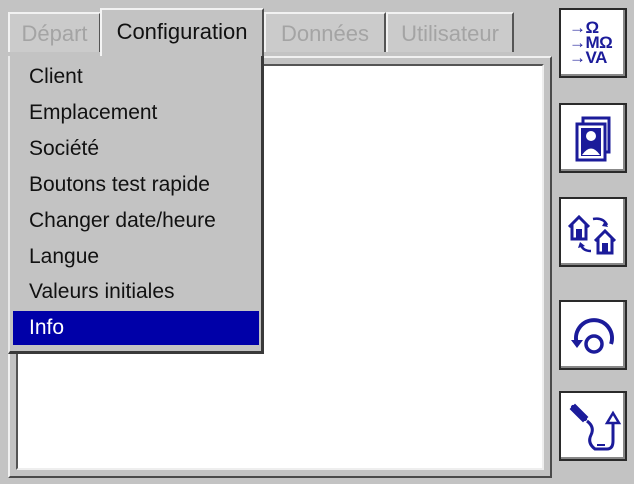 The image size is (634, 484). I want to click on tab-donnees: Données, so click(325, 32).